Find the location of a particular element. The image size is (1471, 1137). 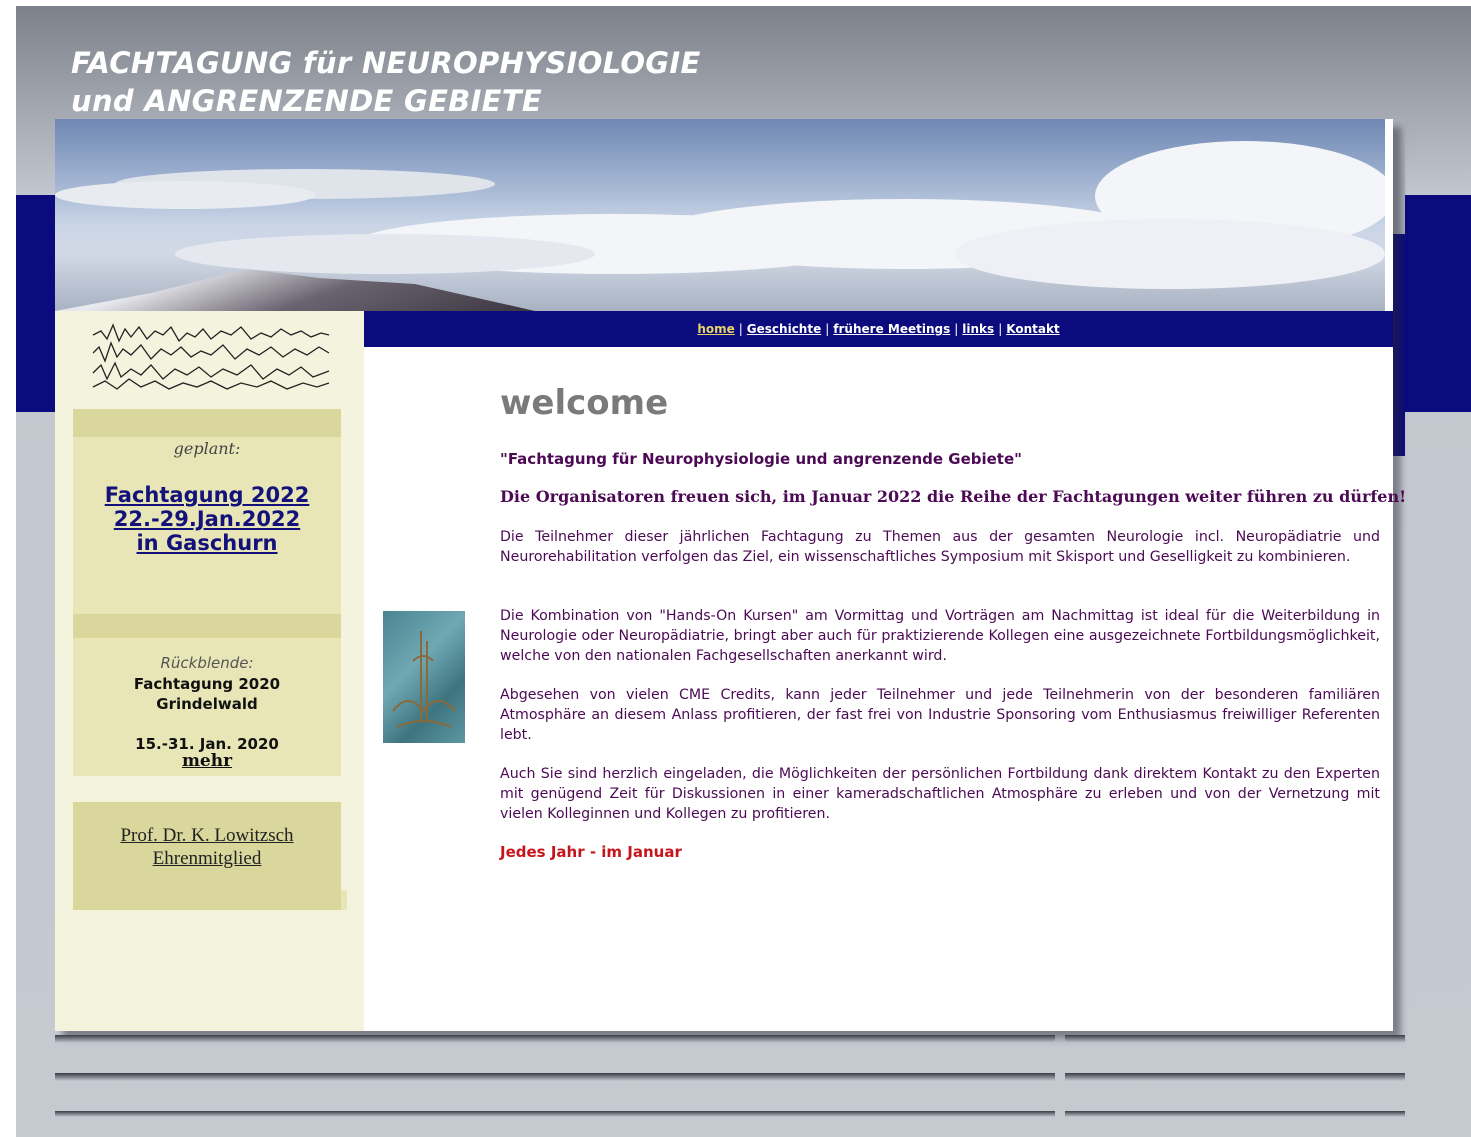

review-event-location: Grindelwald is located at coordinates (207, 704).